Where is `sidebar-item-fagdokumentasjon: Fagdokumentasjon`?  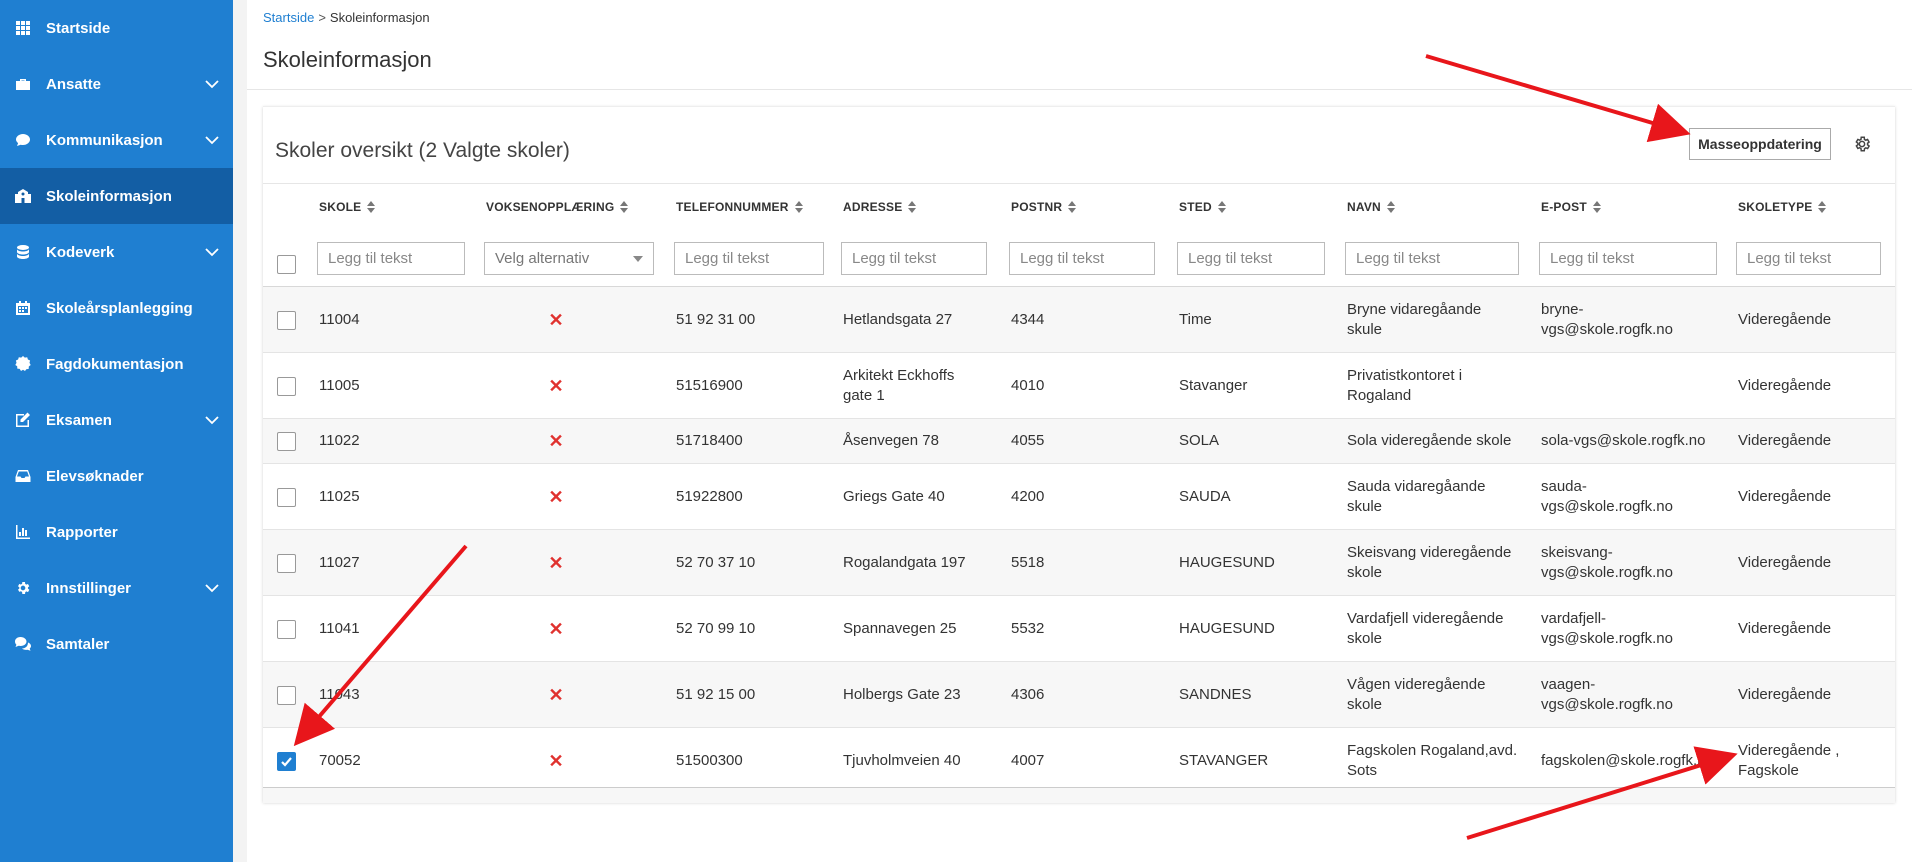
sidebar-item-fagdokumentasjon: Fagdokumentasjon is located at coordinates (116, 364).